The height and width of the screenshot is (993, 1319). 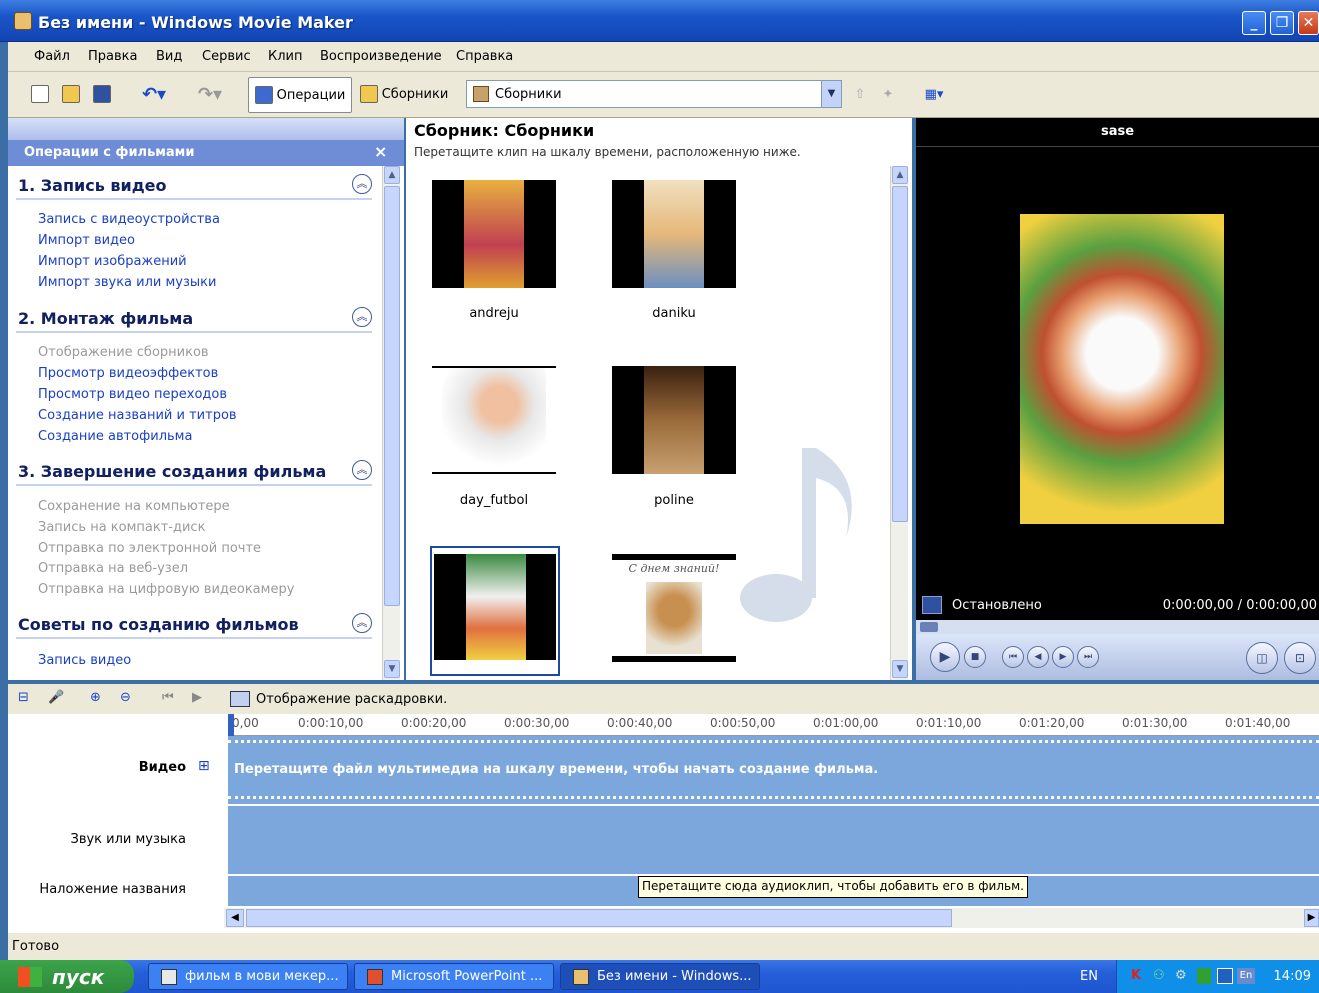 What do you see at coordinates (194, 471) in the screenshot?
I see `section-finish: 3. Завершение создания фильма ︽` at bounding box center [194, 471].